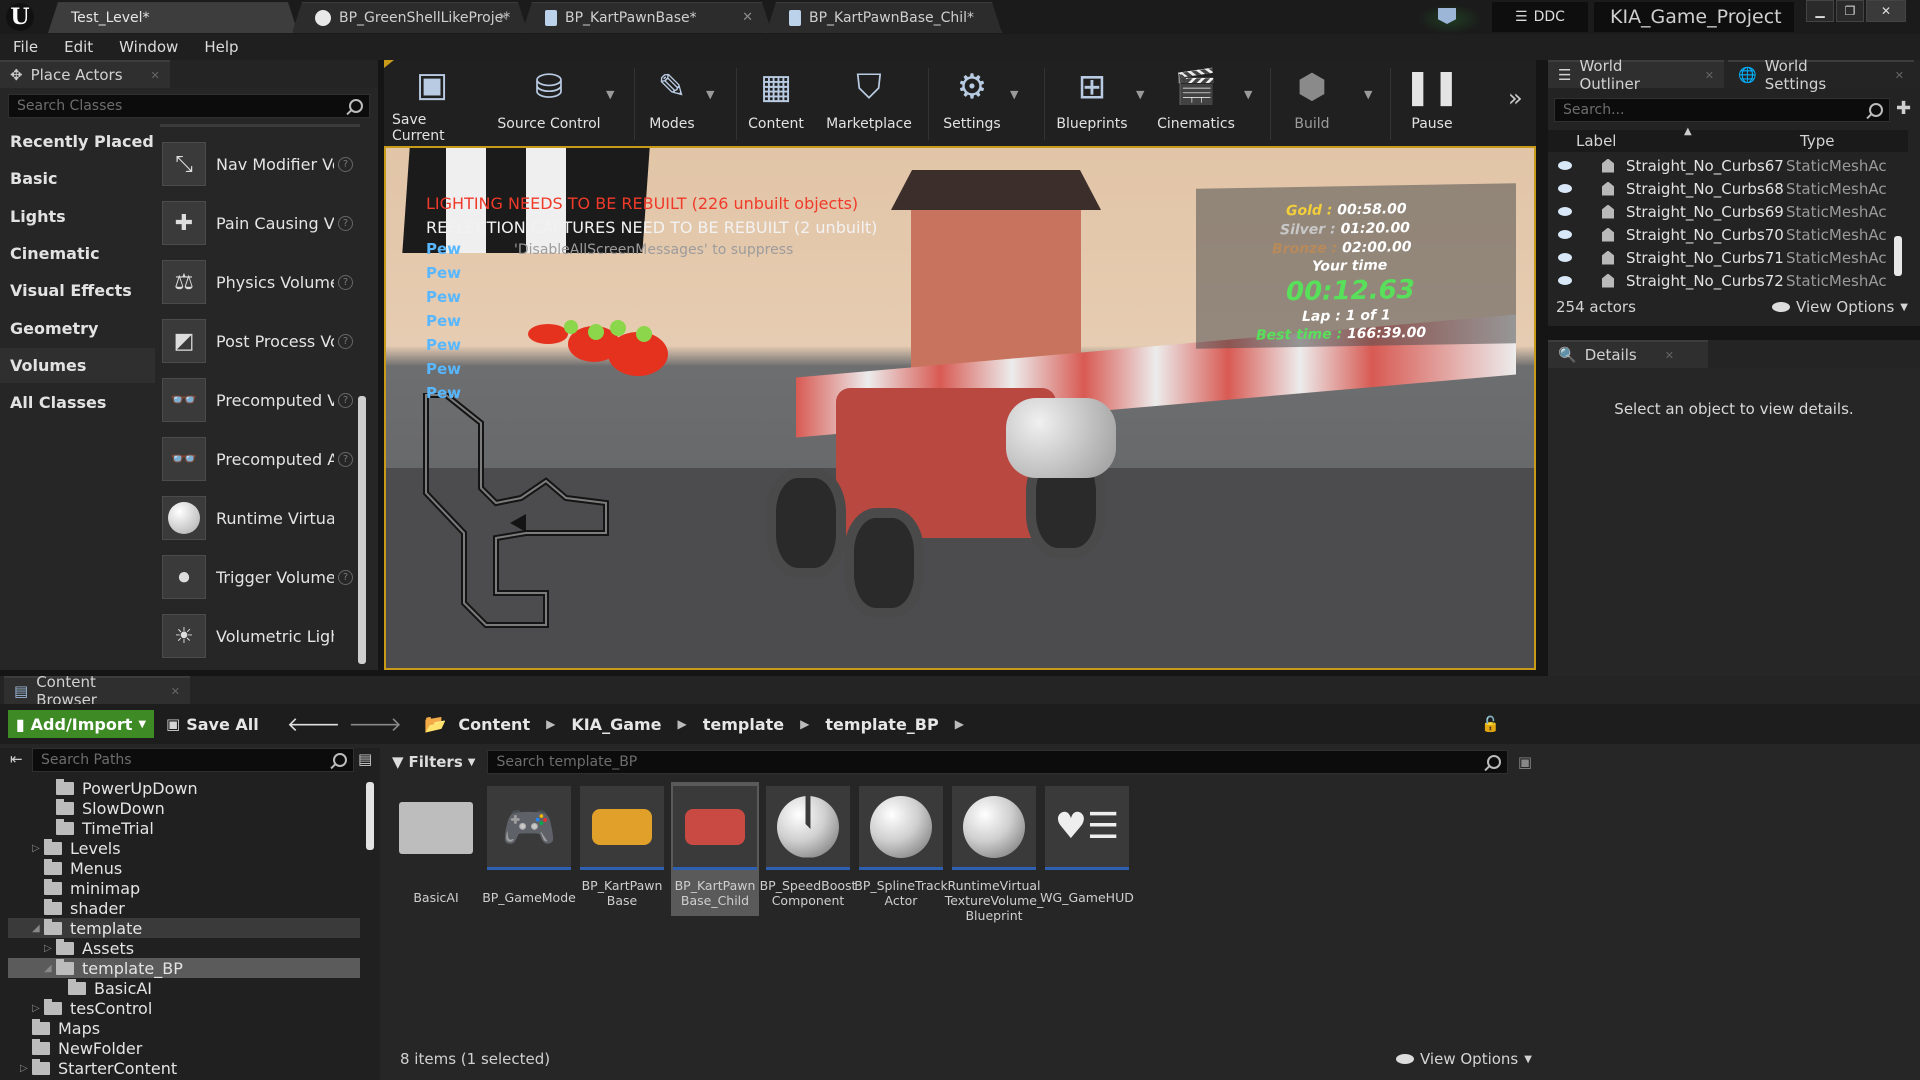 The width and height of the screenshot is (1920, 1080). Describe the element at coordinates (1490, 724) in the screenshot. I see `lock-icon: 🔓` at that location.